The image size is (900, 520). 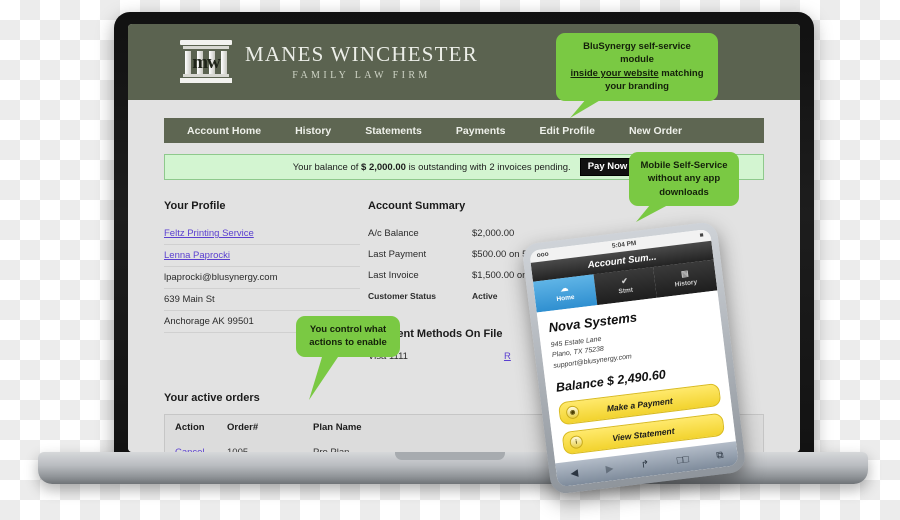 I want to click on share-icon: ↱, so click(x=645, y=465).